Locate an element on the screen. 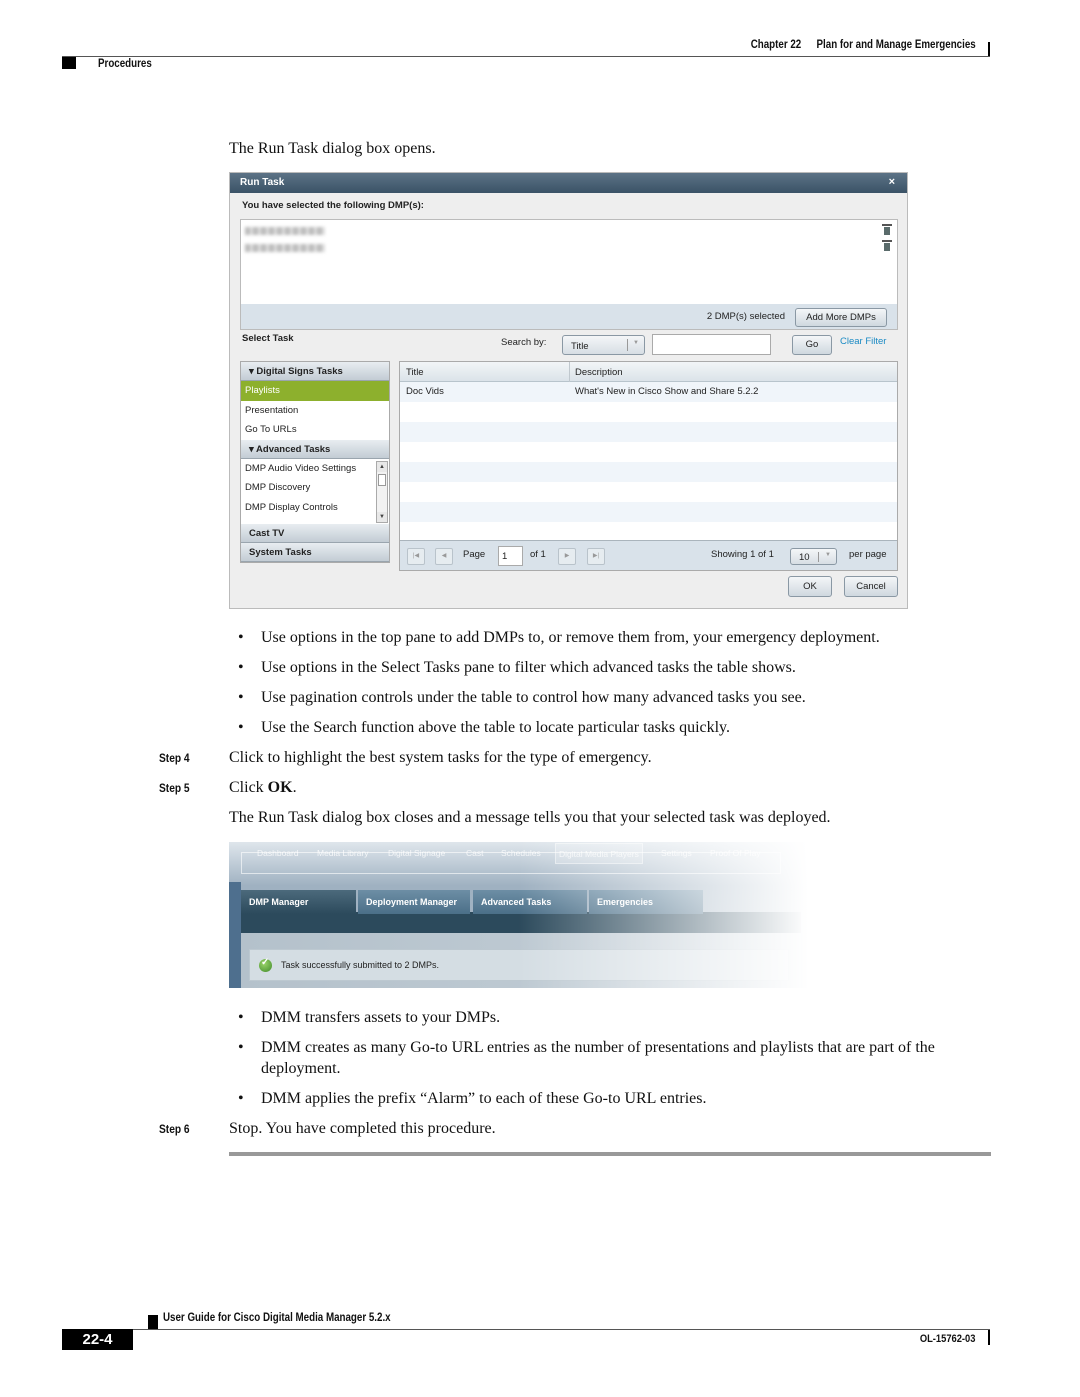 The image size is (1080, 1397). tab-strip is located at coordinates (521, 922).